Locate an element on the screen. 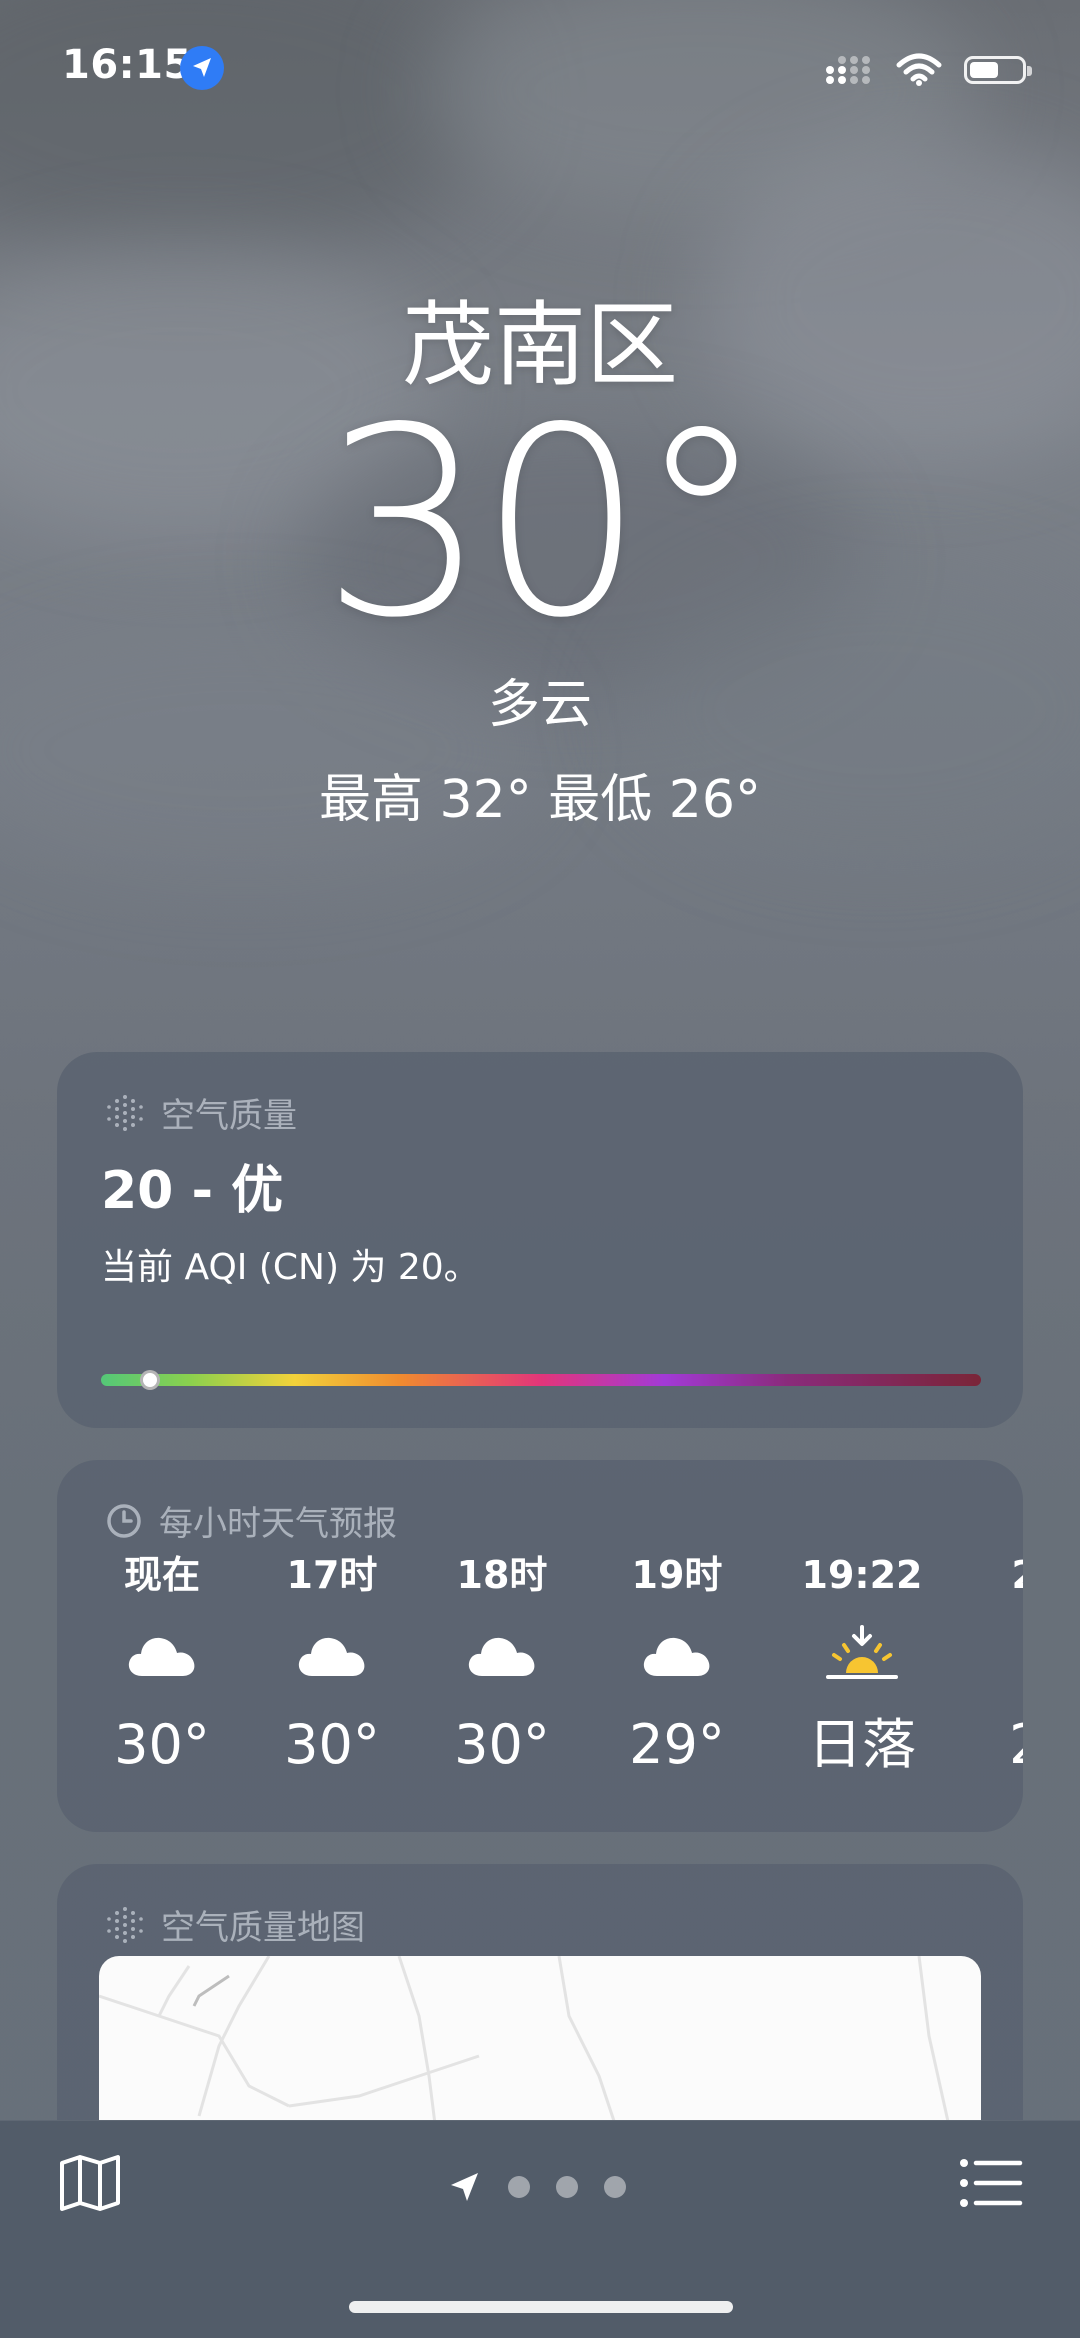 Image resolution: width=1080 pixels, height=2338 pixels. bottom-toolbar is located at coordinates (540, 2229).